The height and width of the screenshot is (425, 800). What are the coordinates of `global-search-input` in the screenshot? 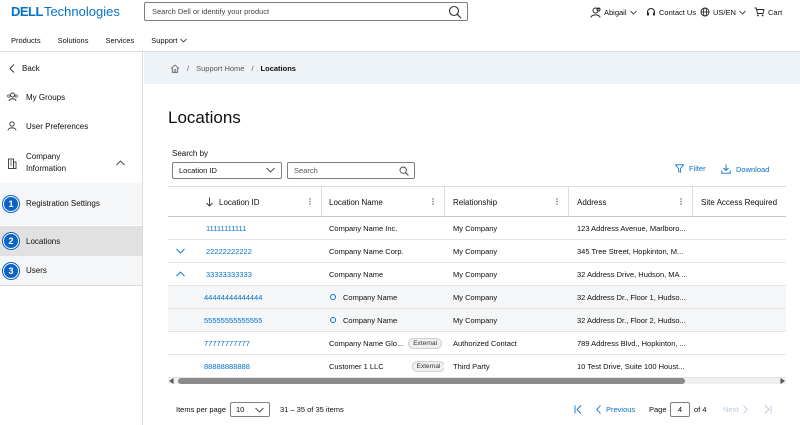 It's located at (290, 11).